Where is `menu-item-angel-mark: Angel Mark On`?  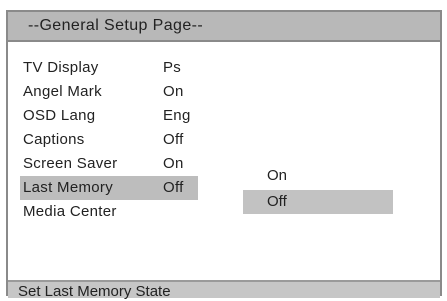
menu-item-angel-mark: Angel Mark On is located at coordinates (109, 92).